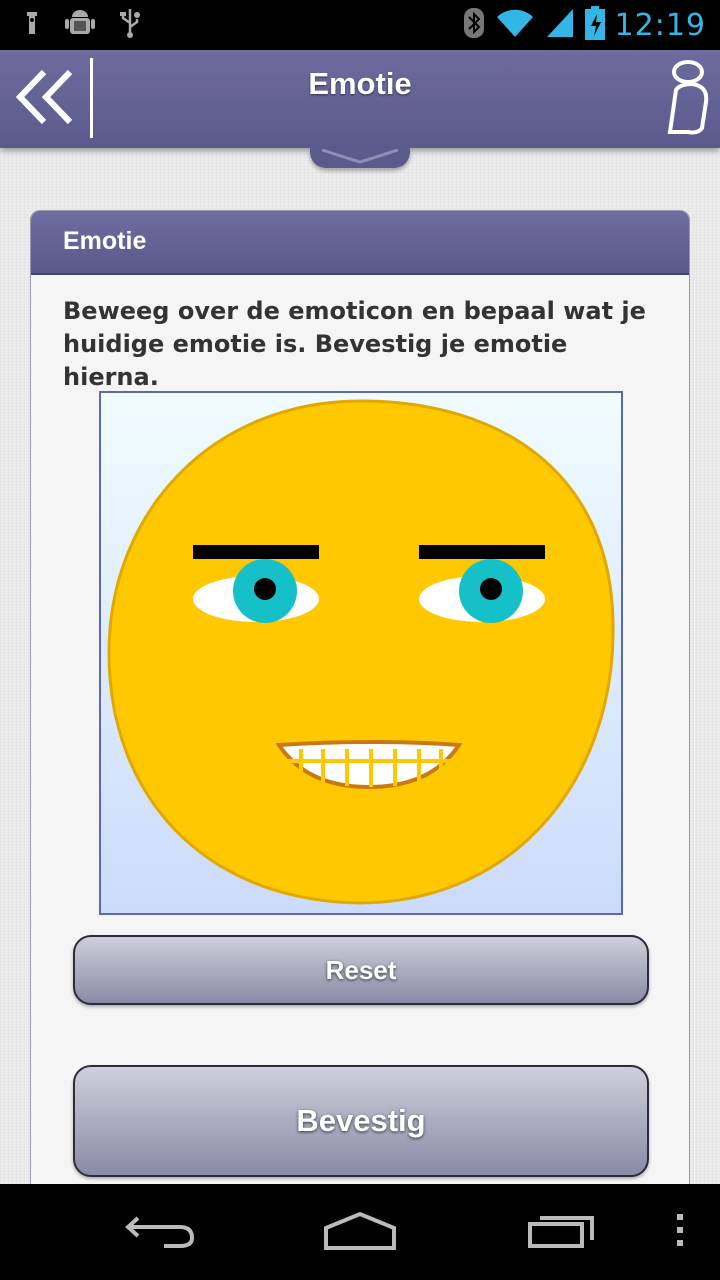 The image size is (720, 1280). What do you see at coordinates (686, 100) in the screenshot?
I see `person-icon` at bounding box center [686, 100].